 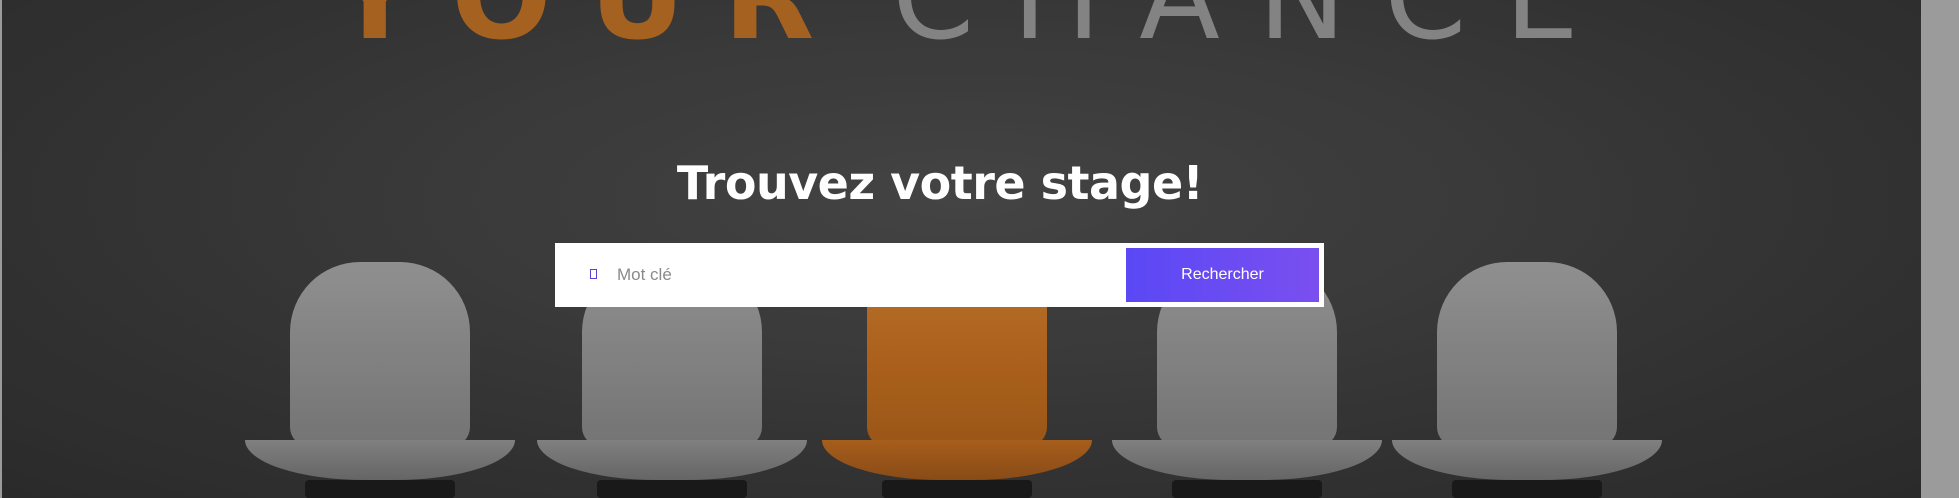 What do you see at coordinates (857, 275) in the screenshot?
I see `search-input` at bounding box center [857, 275].